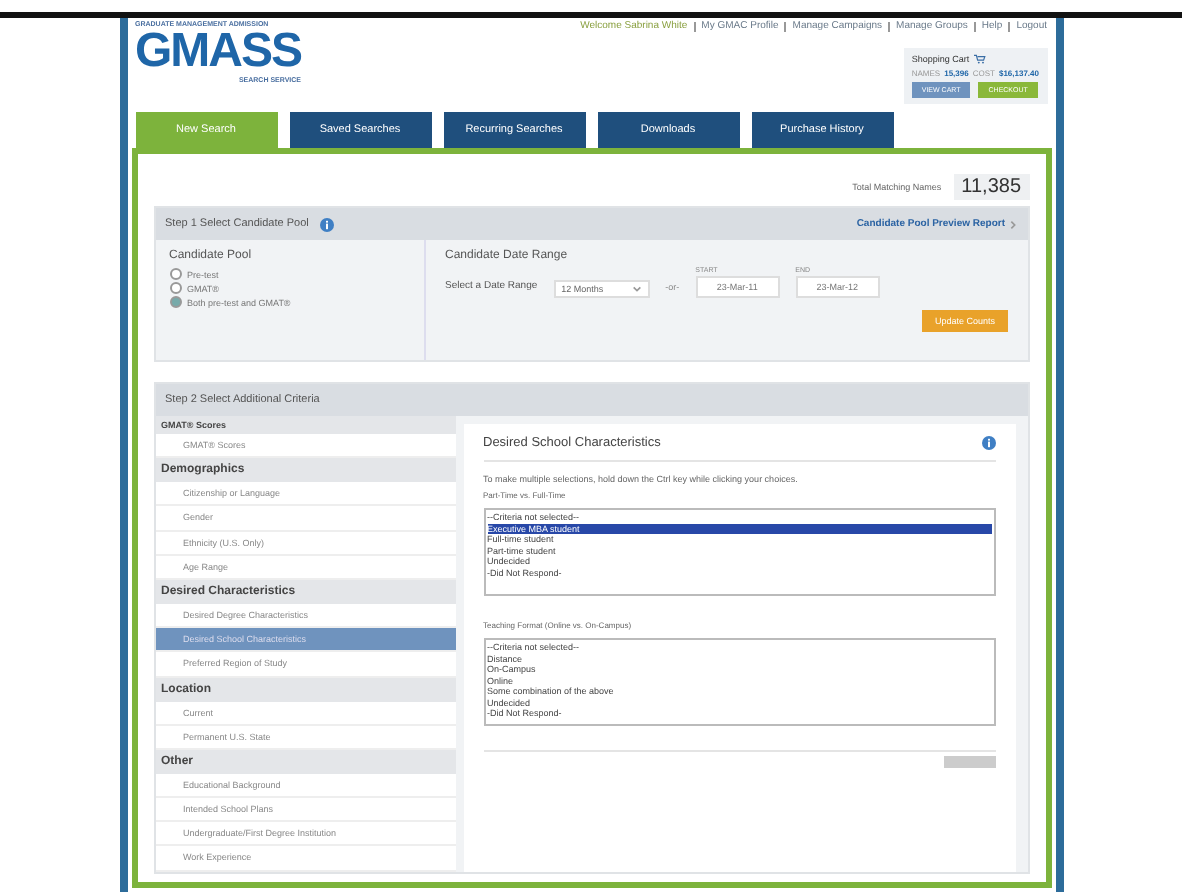 The image size is (1182, 892). I want to click on cart-icon, so click(979, 59).